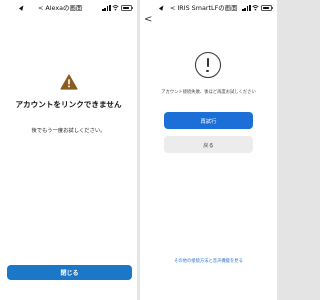  What do you see at coordinates (208, 144) in the screenshot?
I see `back-button: 戻る` at bounding box center [208, 144].